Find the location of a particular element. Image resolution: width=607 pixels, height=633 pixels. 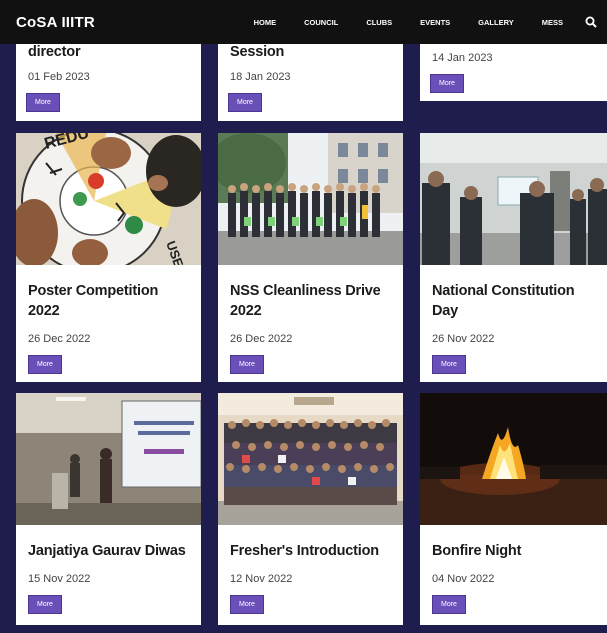

search-icon is located at coordinates (591, 22).